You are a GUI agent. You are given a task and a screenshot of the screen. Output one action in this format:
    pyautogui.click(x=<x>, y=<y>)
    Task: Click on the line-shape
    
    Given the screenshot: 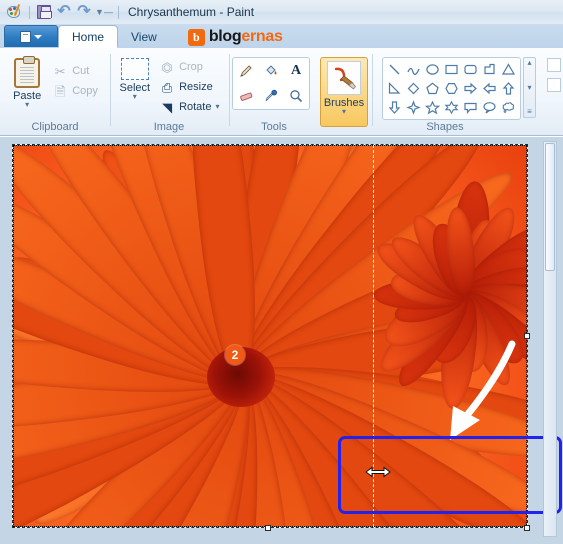 What is the action you would take?
    pyautogui.click(x=394, y=69)
    